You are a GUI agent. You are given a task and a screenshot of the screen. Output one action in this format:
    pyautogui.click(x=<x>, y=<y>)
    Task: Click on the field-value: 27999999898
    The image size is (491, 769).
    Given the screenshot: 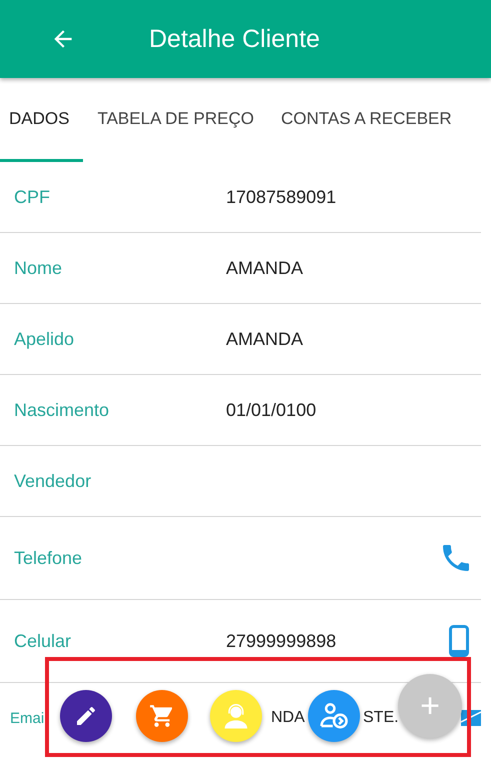 What is the action you would take?
    pyautogui.click(x=281, y=641)
    